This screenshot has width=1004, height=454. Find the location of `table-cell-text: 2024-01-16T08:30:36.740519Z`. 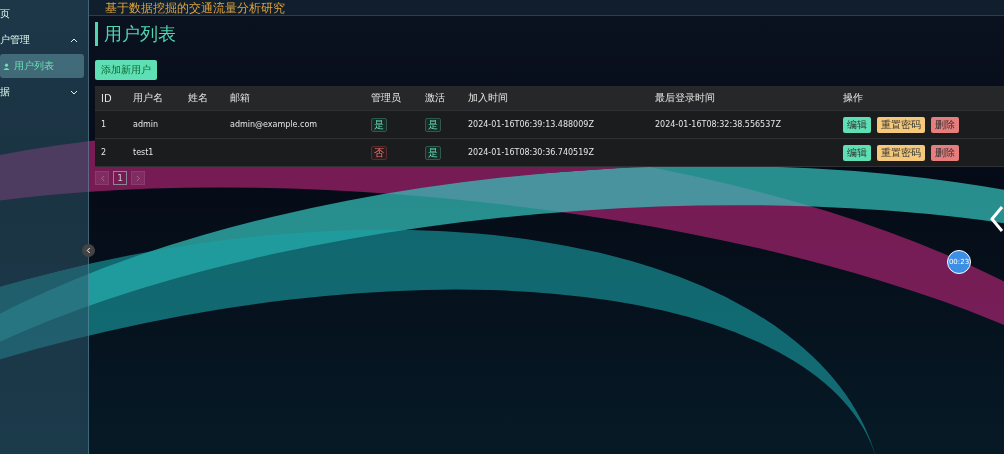

table-cell-text: 2024-01-16T08:30:36.740519Z is located at coordinates (531, 152).